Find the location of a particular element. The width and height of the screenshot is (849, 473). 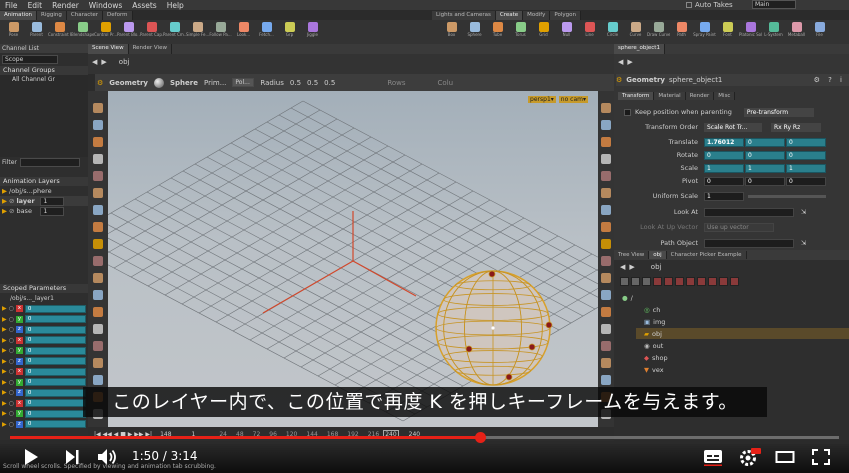

pivot-y: 0 is located at coordinates (765, 181).